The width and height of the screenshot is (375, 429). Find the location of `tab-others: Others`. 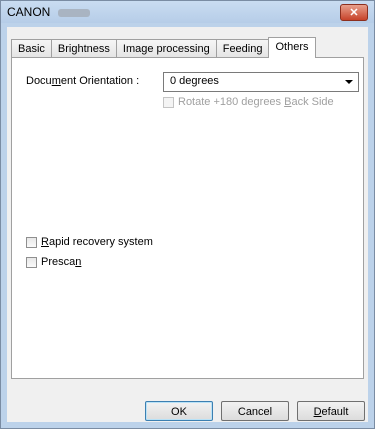

tab-others: Others is located at coordinates (292, 47).